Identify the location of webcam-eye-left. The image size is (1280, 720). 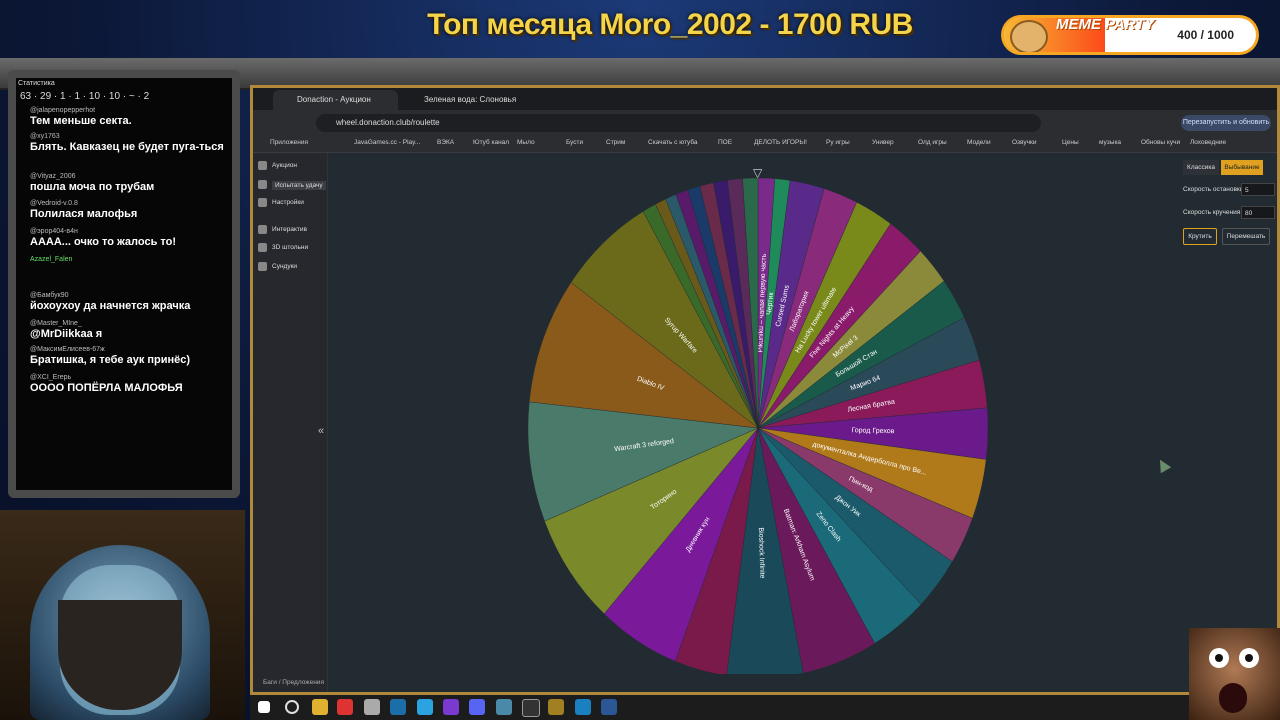
(1219, 658).